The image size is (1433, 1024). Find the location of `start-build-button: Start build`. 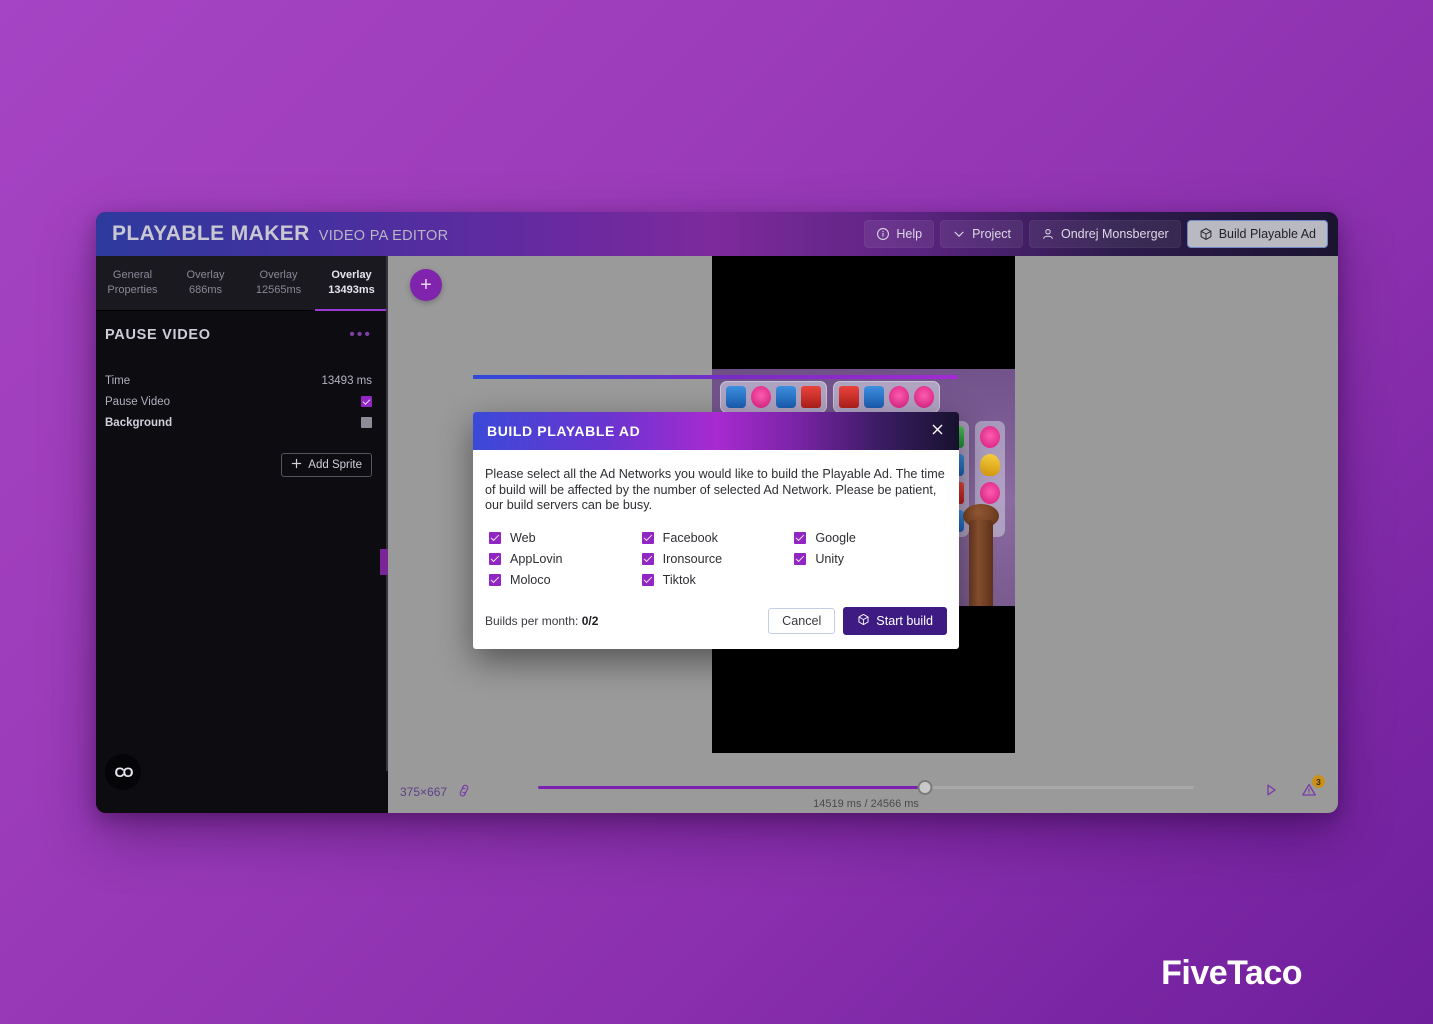

start-build-button: Start build is located at coordinates (895, 620).